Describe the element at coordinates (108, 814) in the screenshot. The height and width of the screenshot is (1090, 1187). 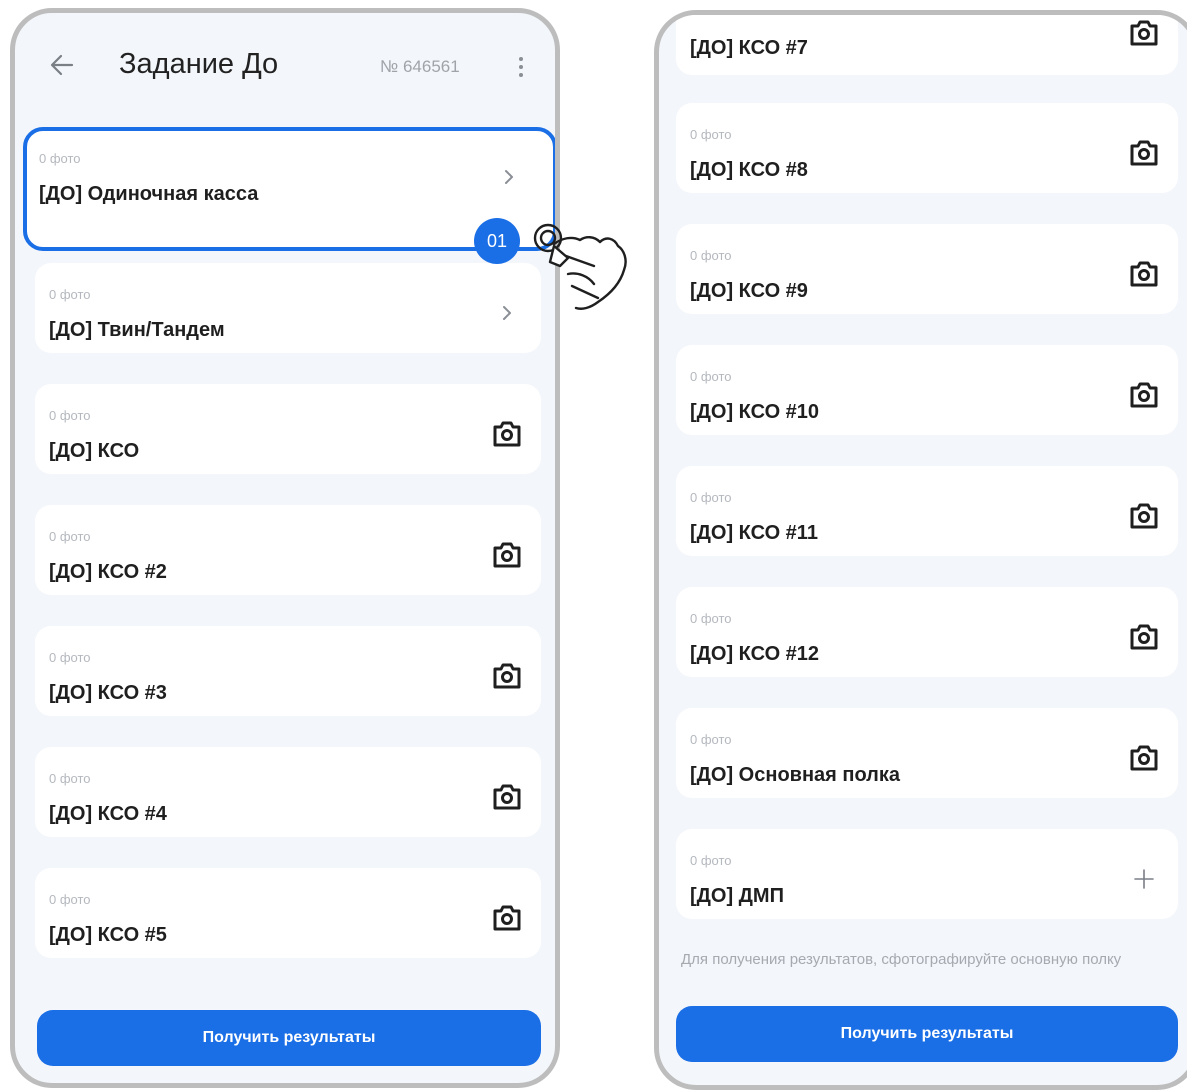
I see `item-title: [ДО] КСО #4` at that location.